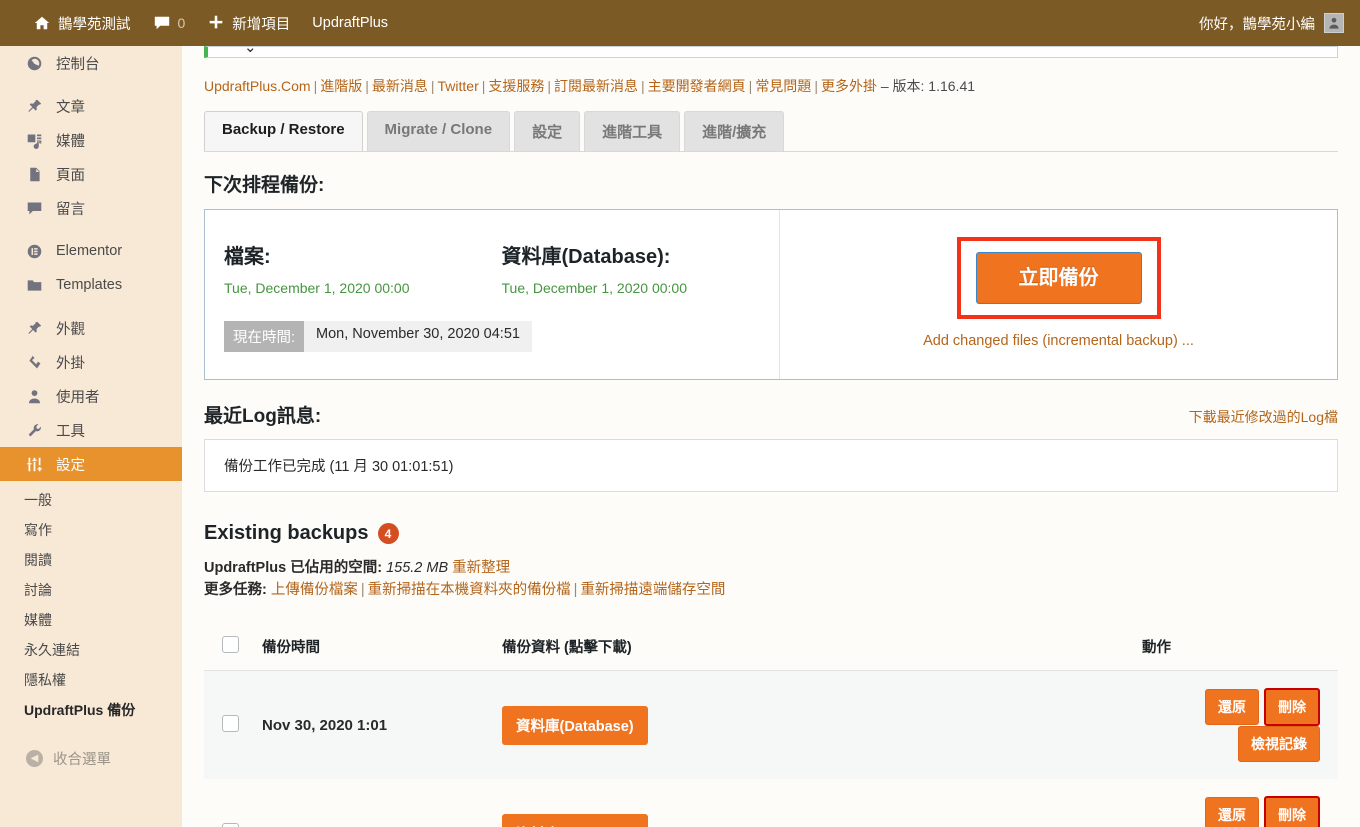 This screenshot has height=827, width=1360. Describe the element at coordinates (91, 530) in the screenshot. I see `sidebar-submenu-item: 寫作` at that location.